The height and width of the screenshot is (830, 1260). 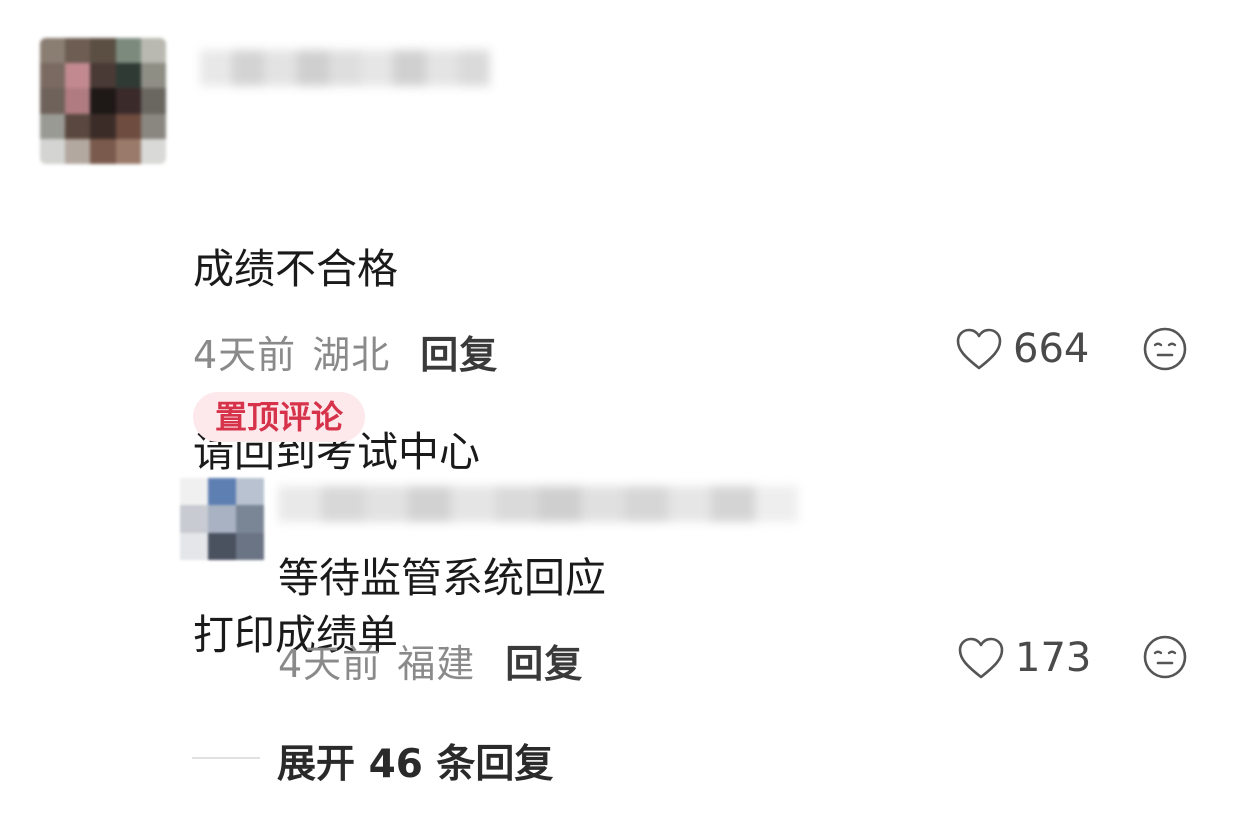 I want to click on reply-button: 回复, so click(x=459, y=351).